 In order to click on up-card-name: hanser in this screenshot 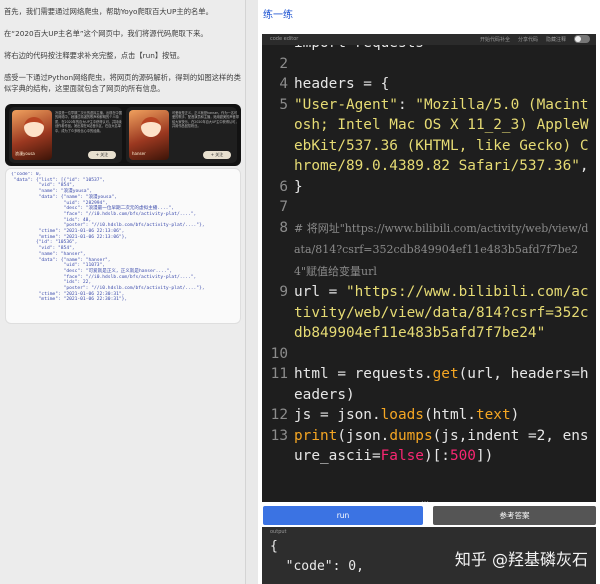, I will do `click(139, 153)`.